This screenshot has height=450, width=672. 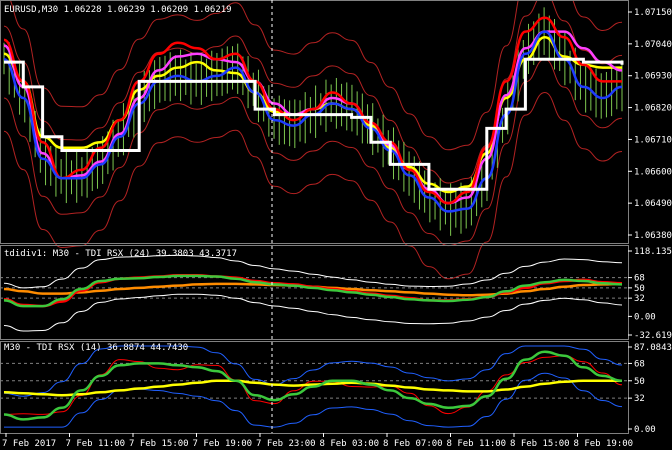 What do you see at coordinates (653, 109) in the screenshot?
I see `price-tick-label: 1.06820` at bounding box center [653, 109].